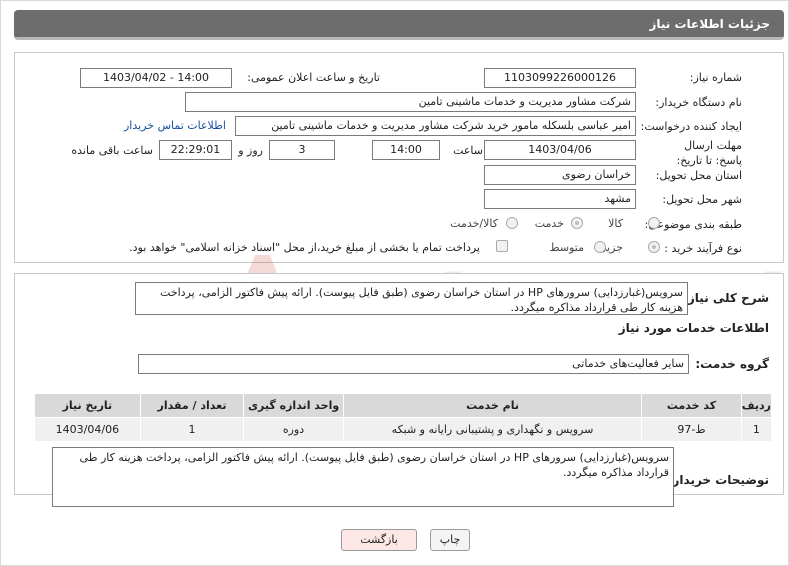 The width and height of the screenshot is (789, 566). I want to click on cell-row: 1, so click(756, 429).